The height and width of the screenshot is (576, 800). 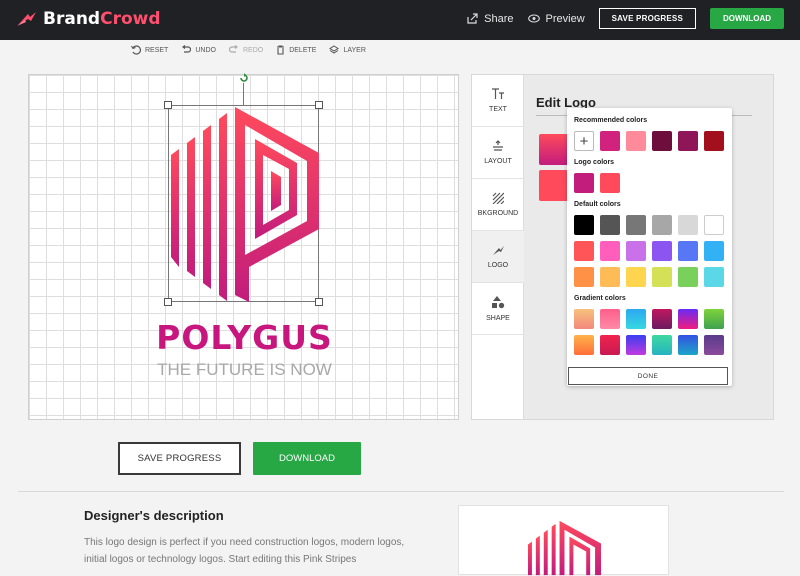 I want to click on plus-icon: +, so click(x=584, y=141).